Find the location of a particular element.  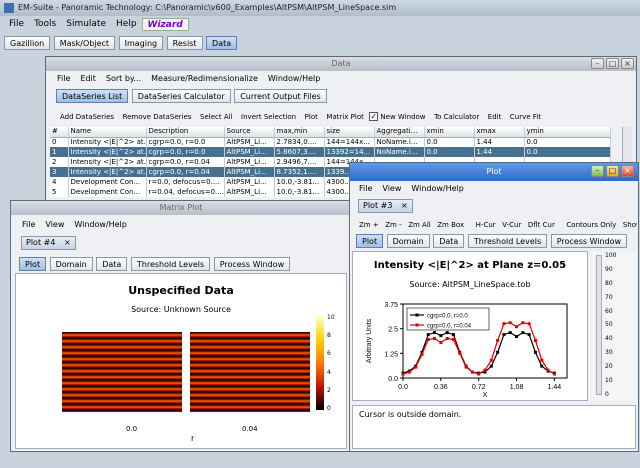

matrix-tab-process: Process Window is located at coordinates (252, 264).